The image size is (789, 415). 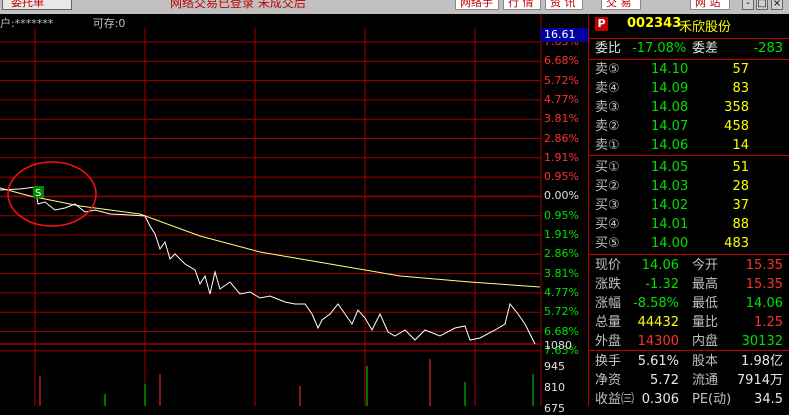 I want to click on maximize-button: □, so click(x=762, y=5).